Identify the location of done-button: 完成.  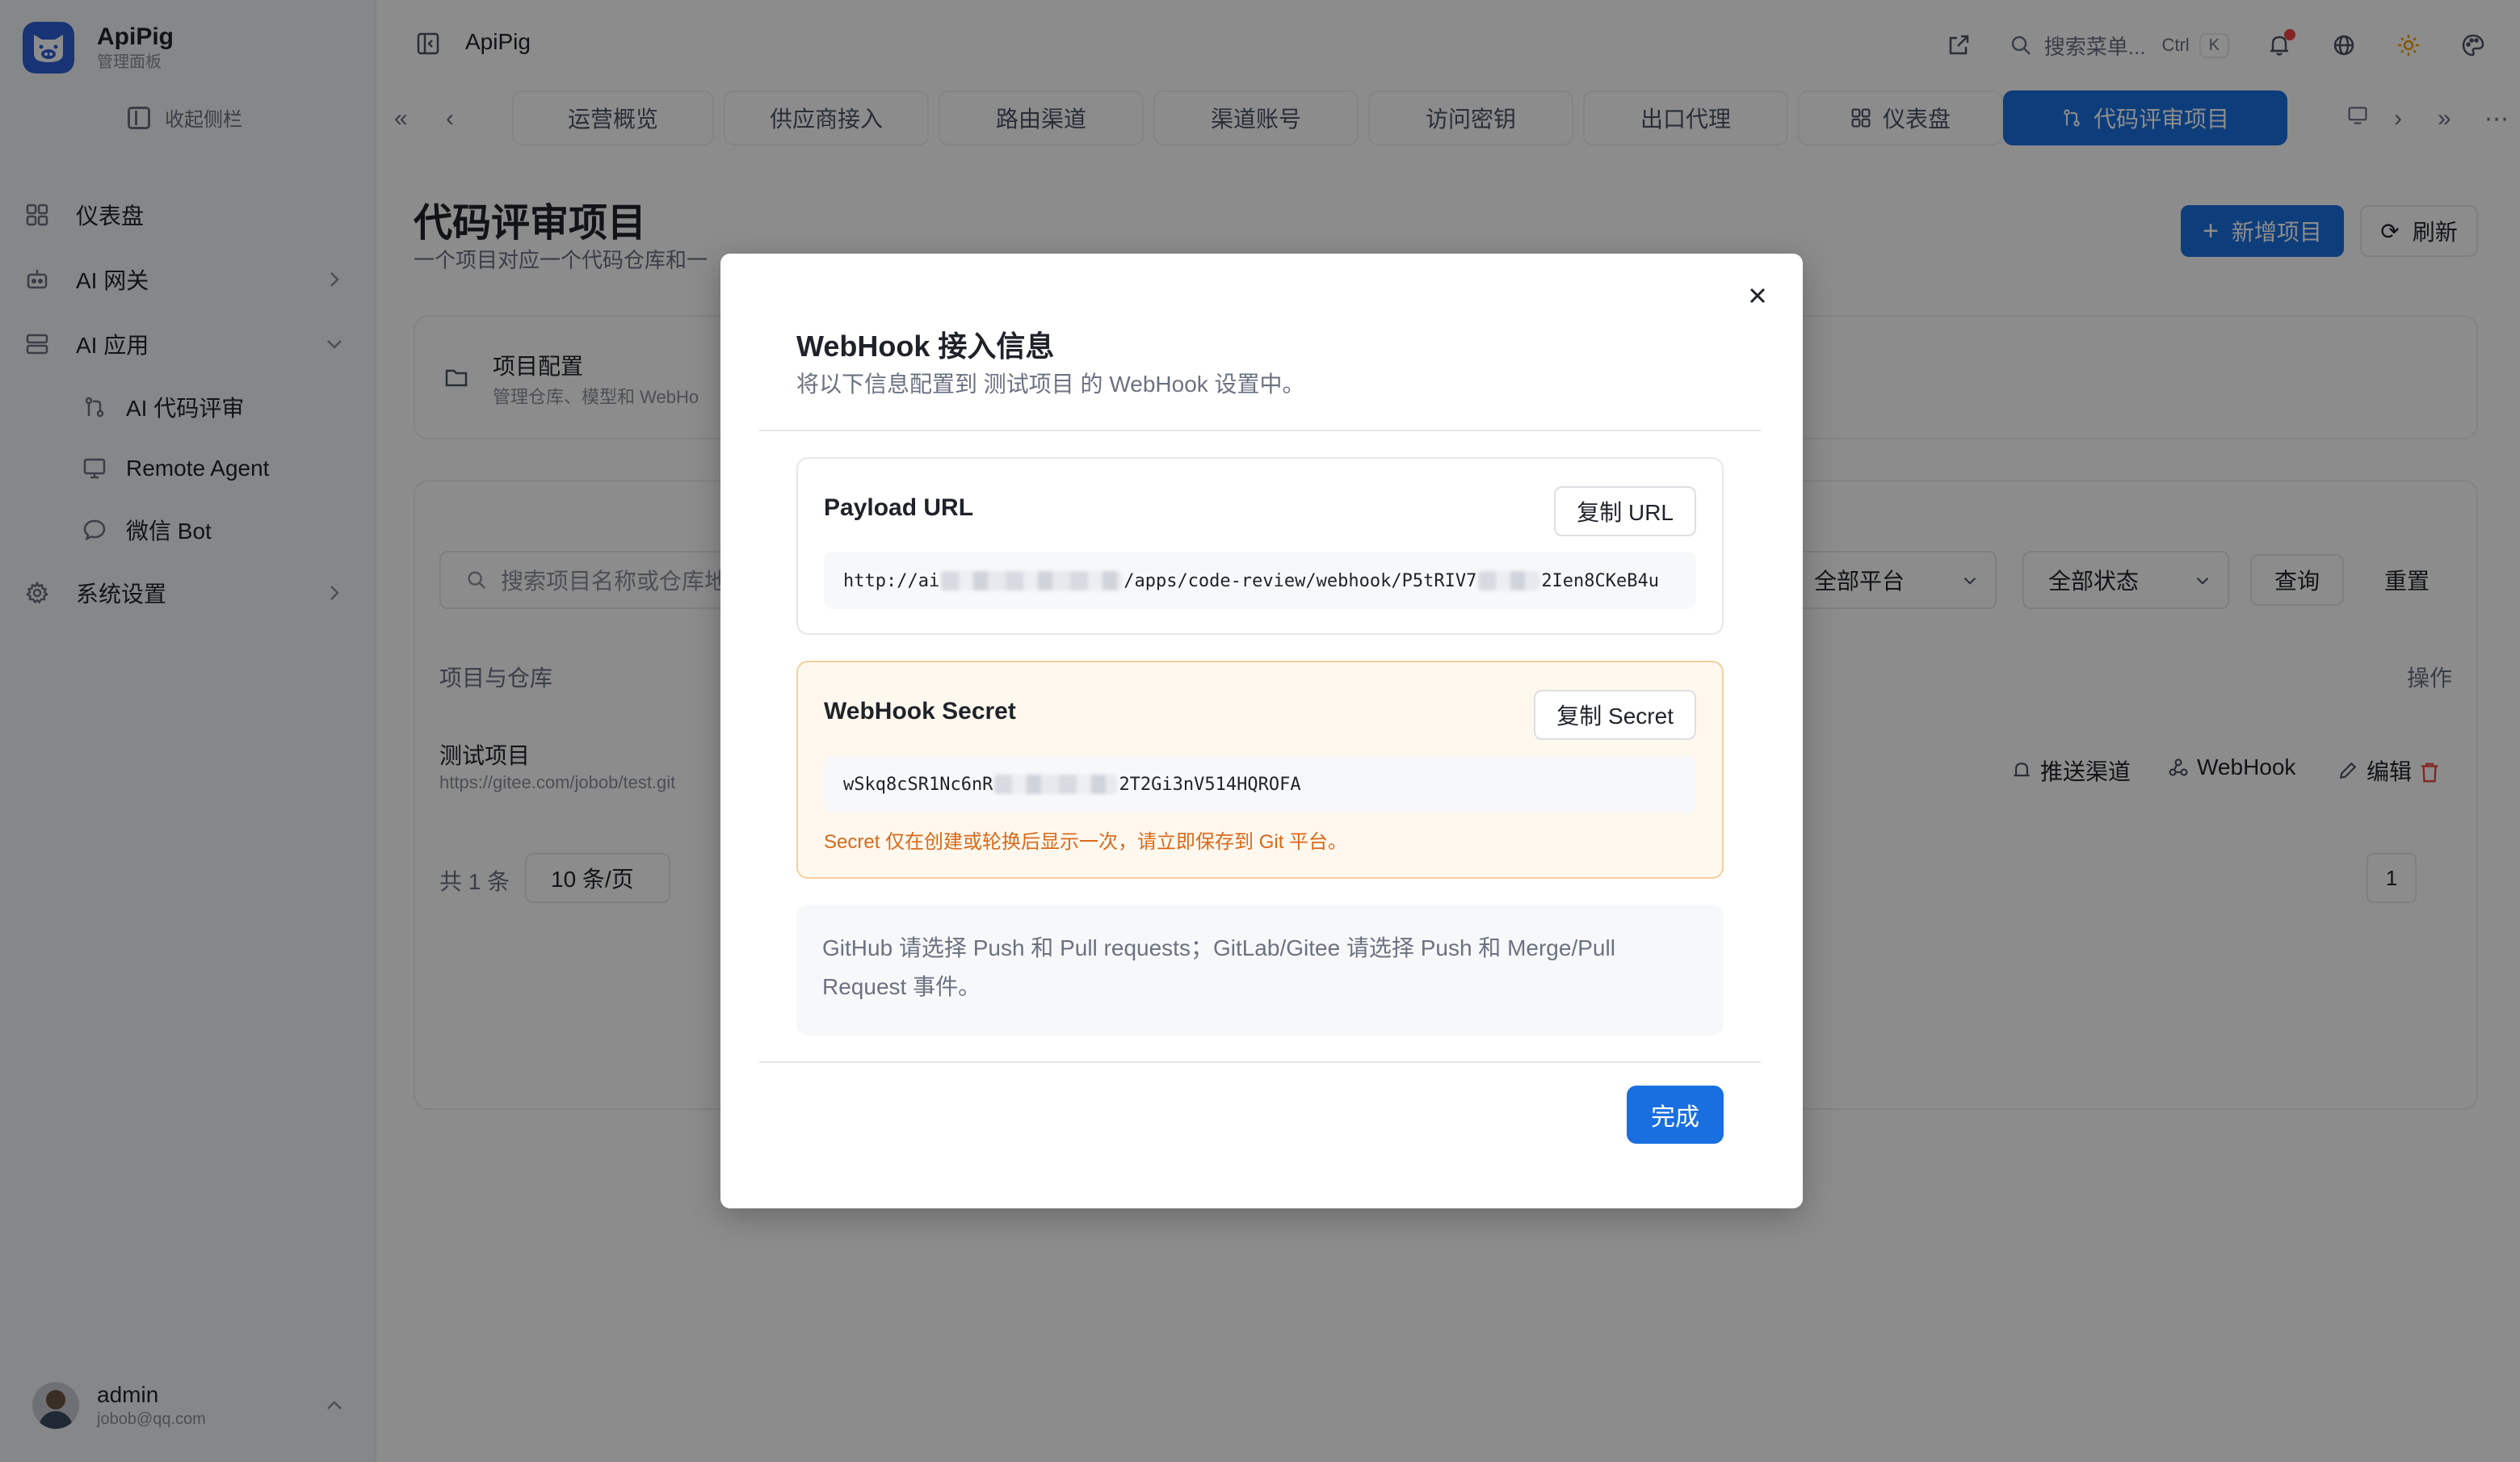
(1676, 1115).